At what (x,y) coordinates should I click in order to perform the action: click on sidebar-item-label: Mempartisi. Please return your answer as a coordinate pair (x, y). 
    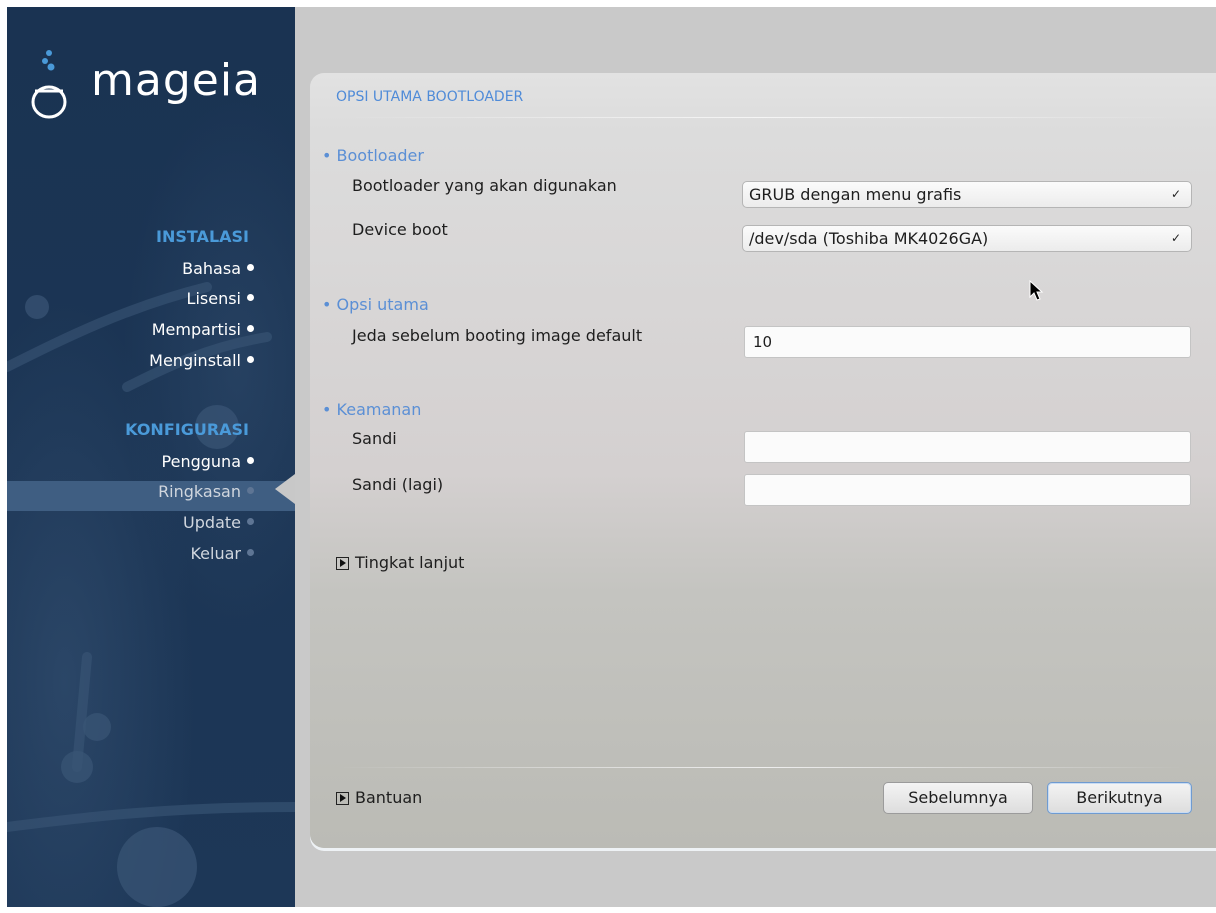
    Looking at the image, I should click on (196, 329).